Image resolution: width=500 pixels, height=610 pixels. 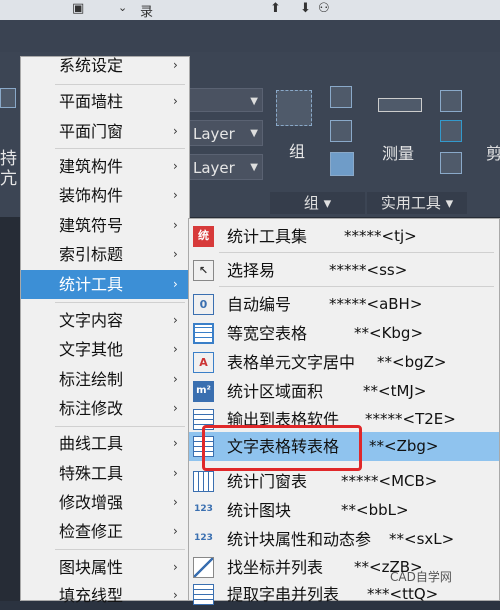 I want to click on calculator-icon, so click(x=451, y=163).